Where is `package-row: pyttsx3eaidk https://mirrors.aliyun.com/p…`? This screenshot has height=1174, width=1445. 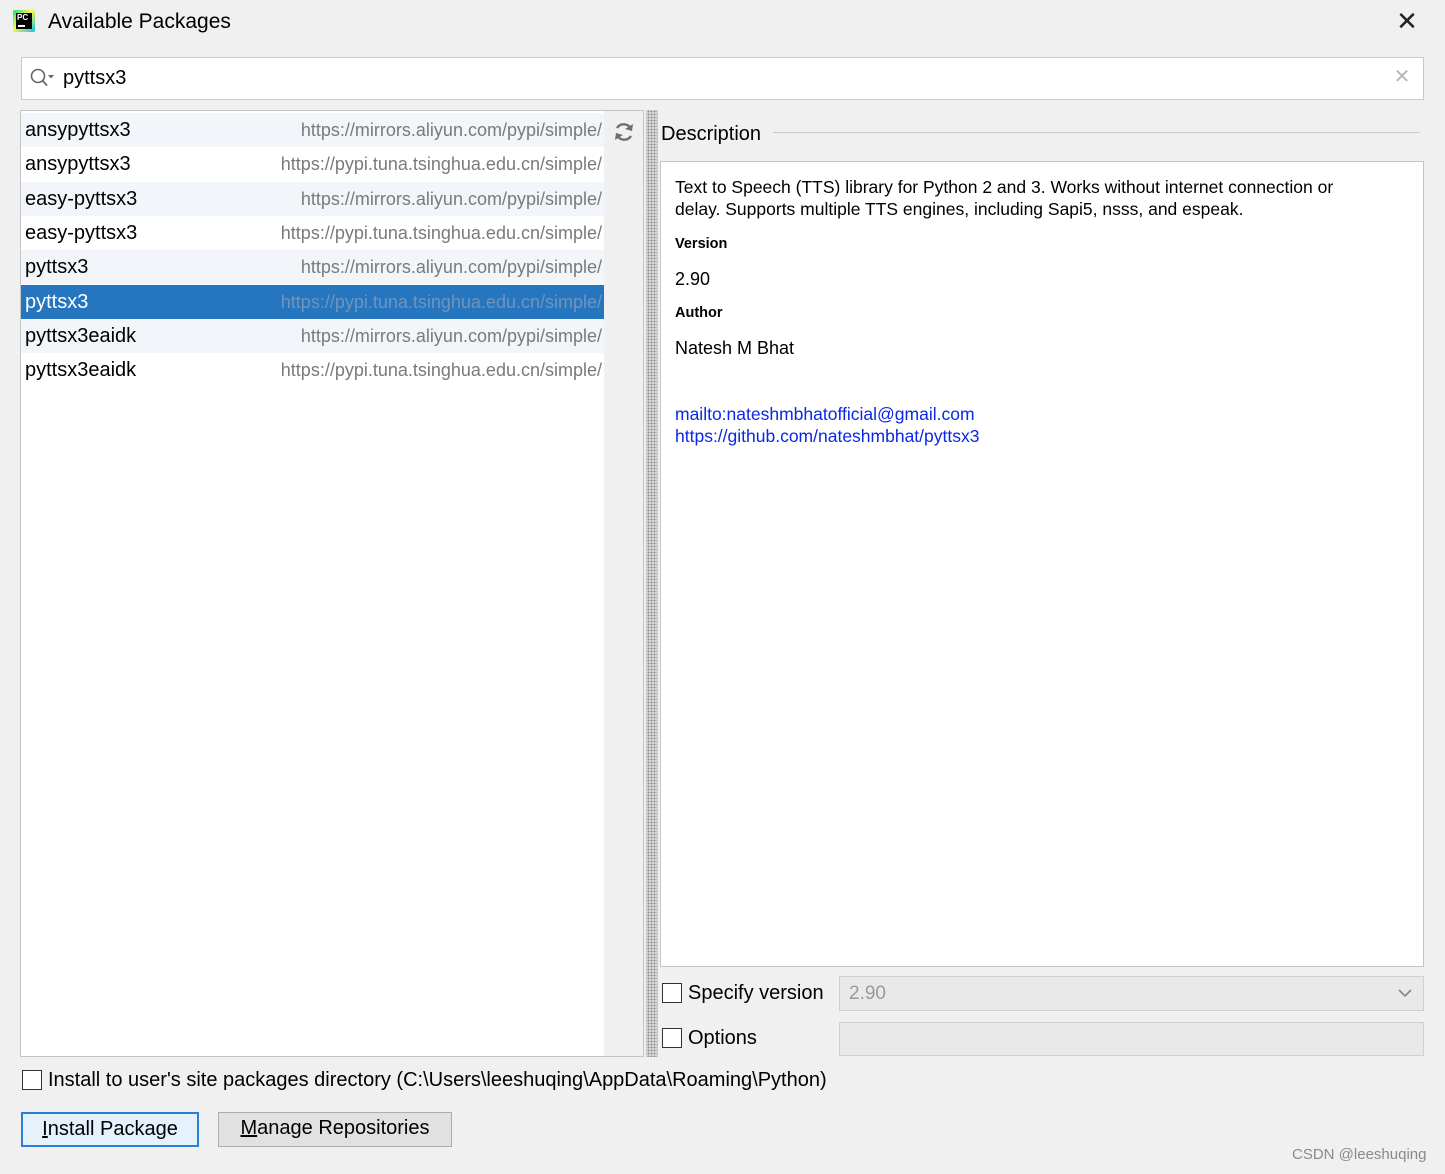
package-row: pyttsx3eaidk https://mirrors.aliyun.com/p… is located at coordinates (312, 335).